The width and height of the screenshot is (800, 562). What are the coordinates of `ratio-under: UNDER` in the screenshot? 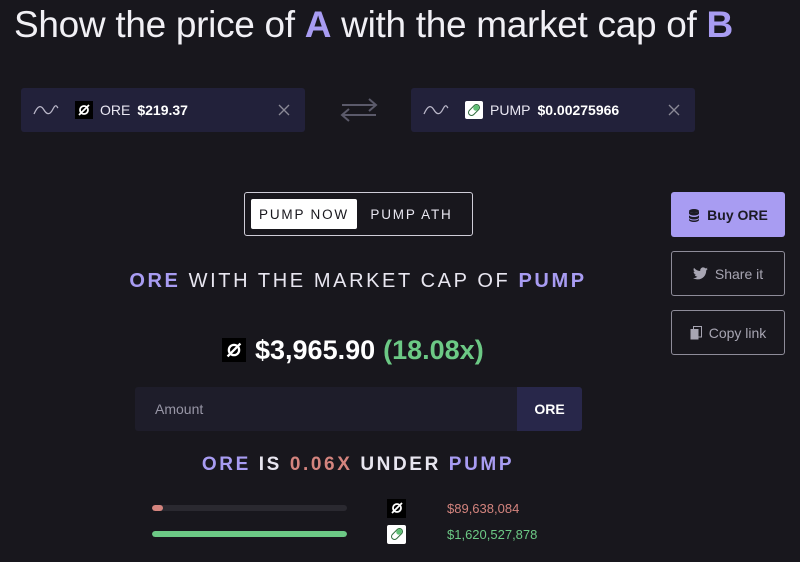 It's located at (400, 464).